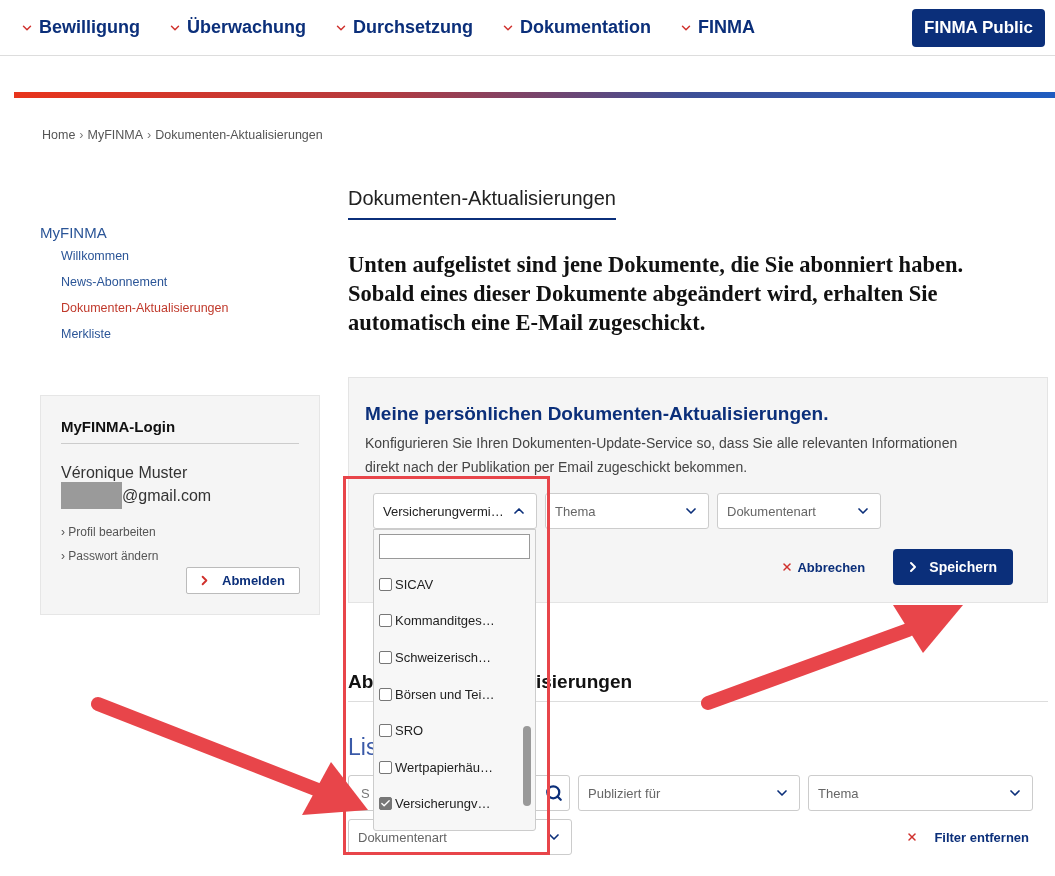 The width and height of the screenshot is (1055, 876). What do you see at coordinates (243, 580) in the screenshot?
I see `logout-button: Abmelden` at bounding box center [243, 580].